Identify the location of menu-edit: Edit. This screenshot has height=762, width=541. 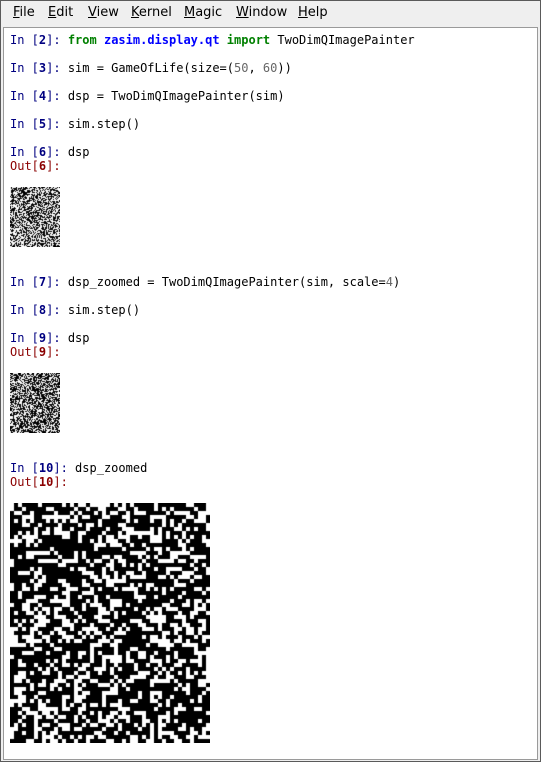
(60, 12).